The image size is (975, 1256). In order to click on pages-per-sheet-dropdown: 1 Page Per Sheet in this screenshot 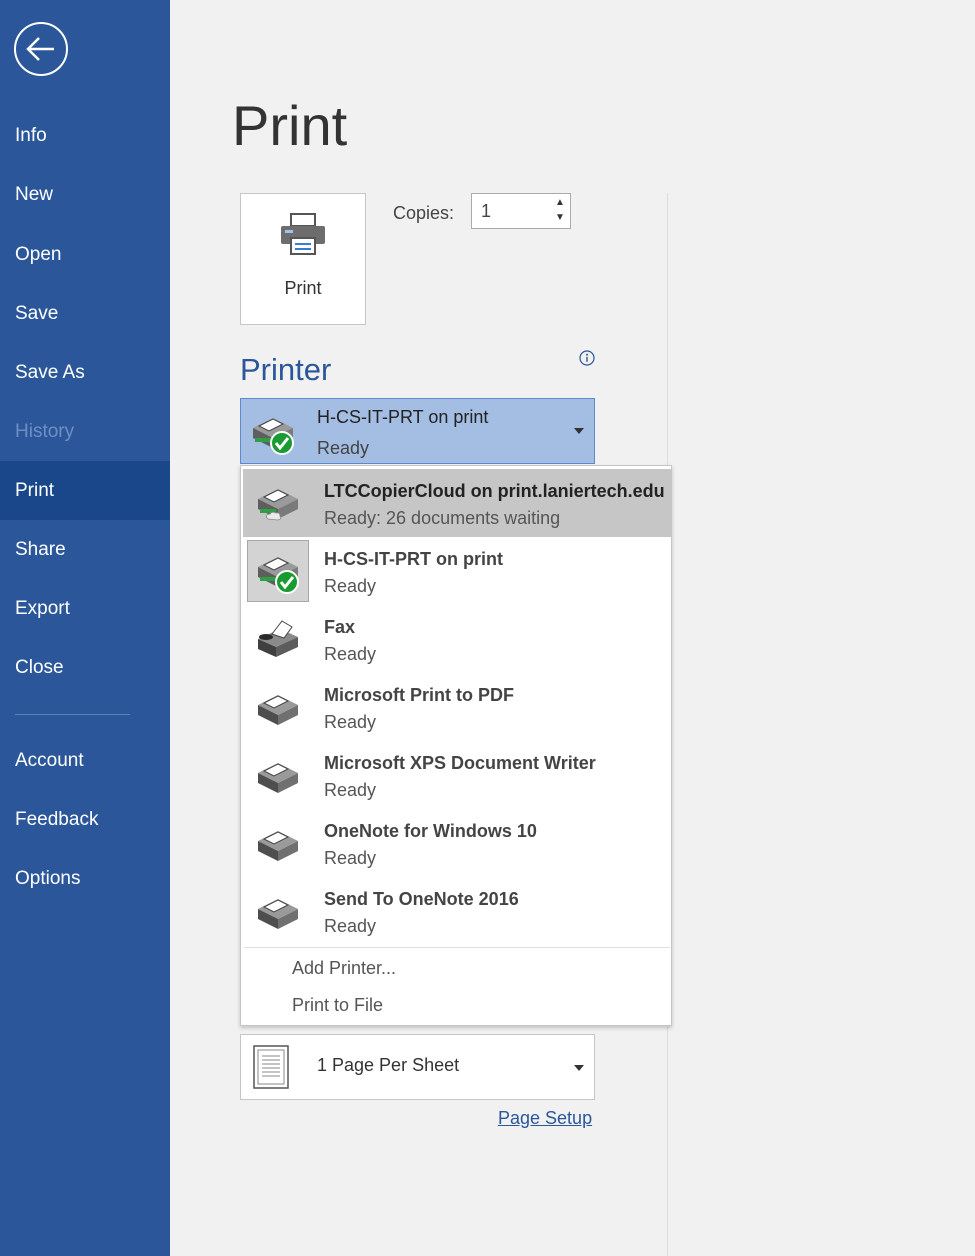, I will do `click(417, 1067)`.